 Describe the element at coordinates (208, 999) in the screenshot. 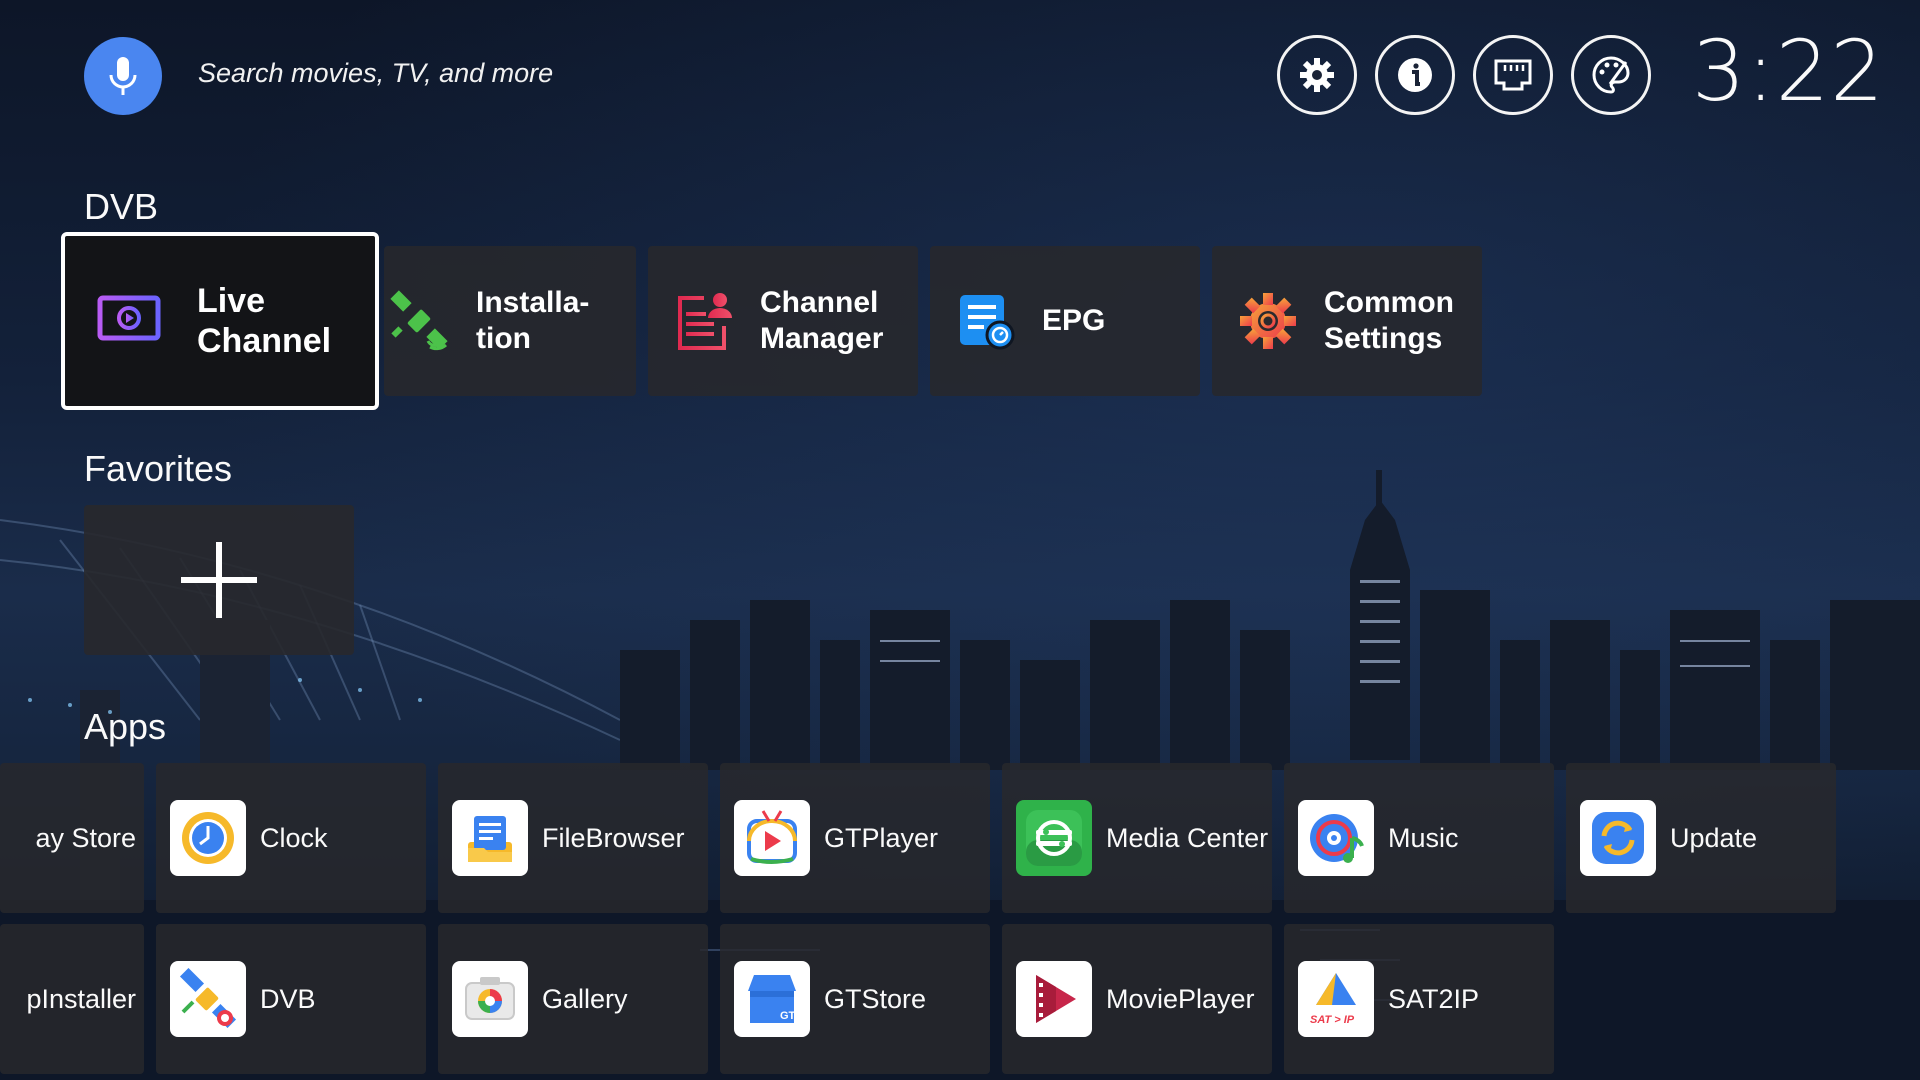

I see `dvb-satellite-icon` at that location.